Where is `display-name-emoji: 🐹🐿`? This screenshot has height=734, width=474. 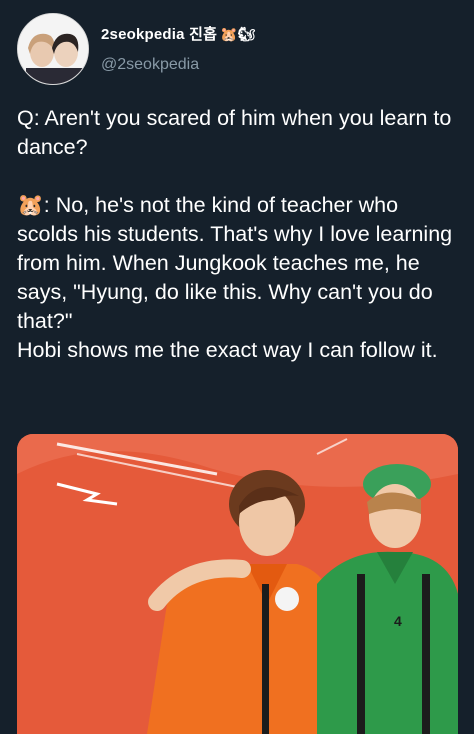 display-name-emoji: 🐹🐿 is located at coordinates (238, 34).